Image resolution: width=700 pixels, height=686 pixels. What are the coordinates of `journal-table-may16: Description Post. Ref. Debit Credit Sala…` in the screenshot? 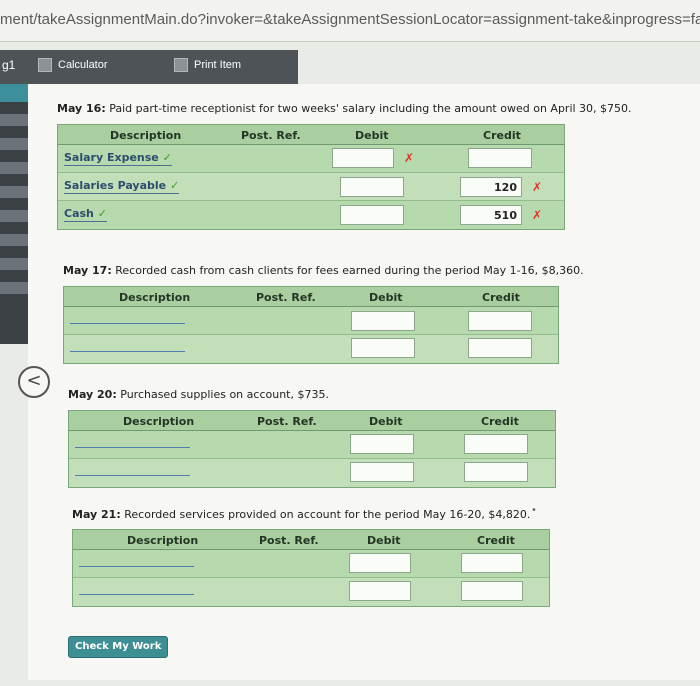 It's located at (311, 177).